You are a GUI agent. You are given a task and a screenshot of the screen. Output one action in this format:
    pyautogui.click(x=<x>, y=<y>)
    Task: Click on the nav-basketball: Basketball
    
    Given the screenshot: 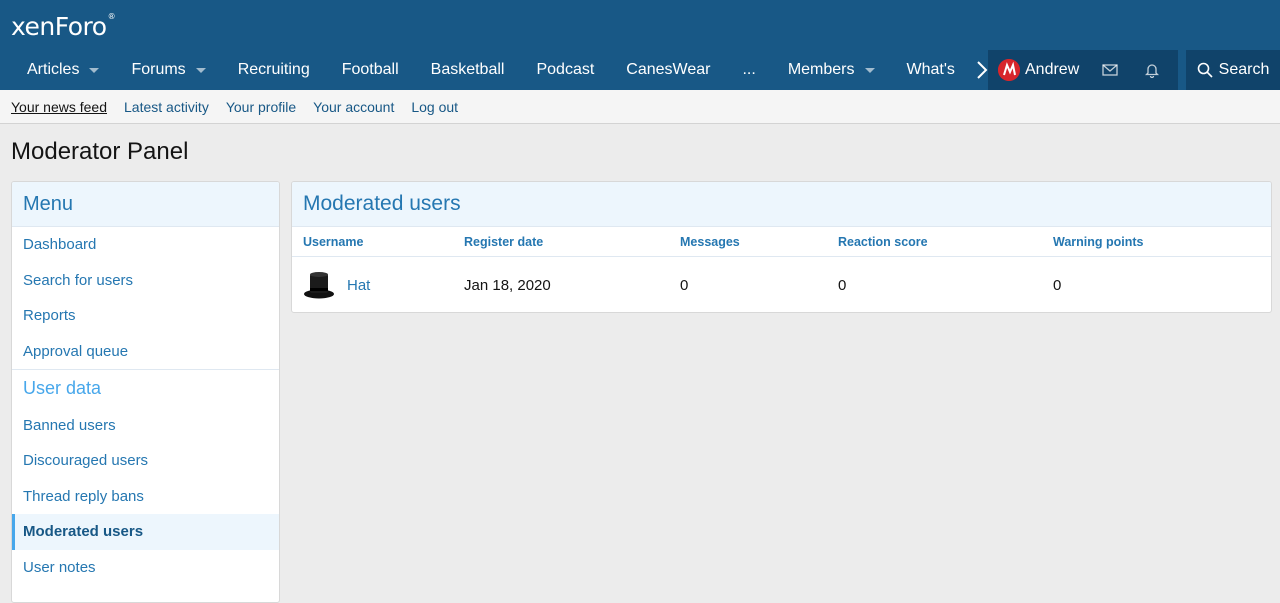 What is the action you would take?
    pyautogui.click(x=468, y=70)
    